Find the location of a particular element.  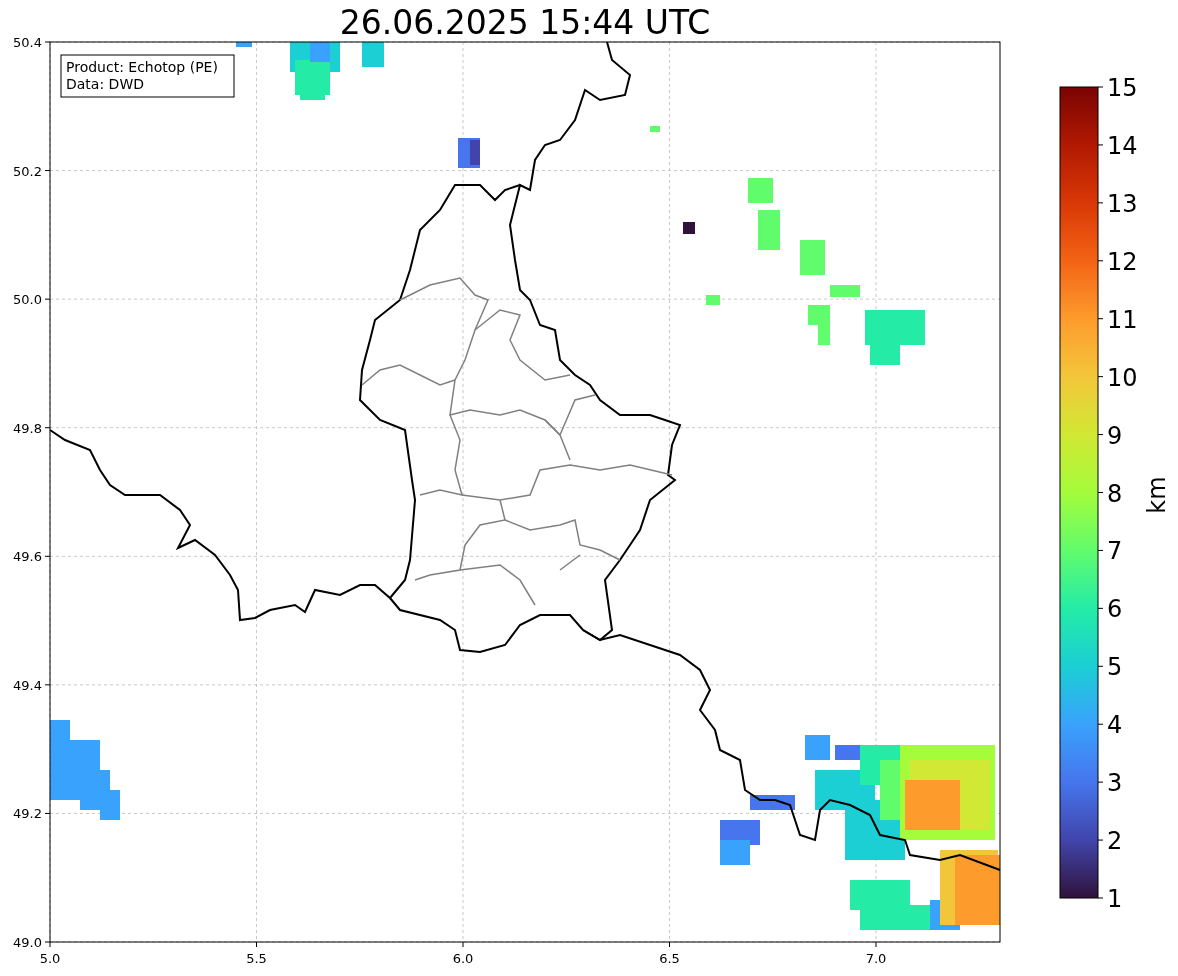

colorbar-tick-label: 3 is located at coordinates (1115, 783).